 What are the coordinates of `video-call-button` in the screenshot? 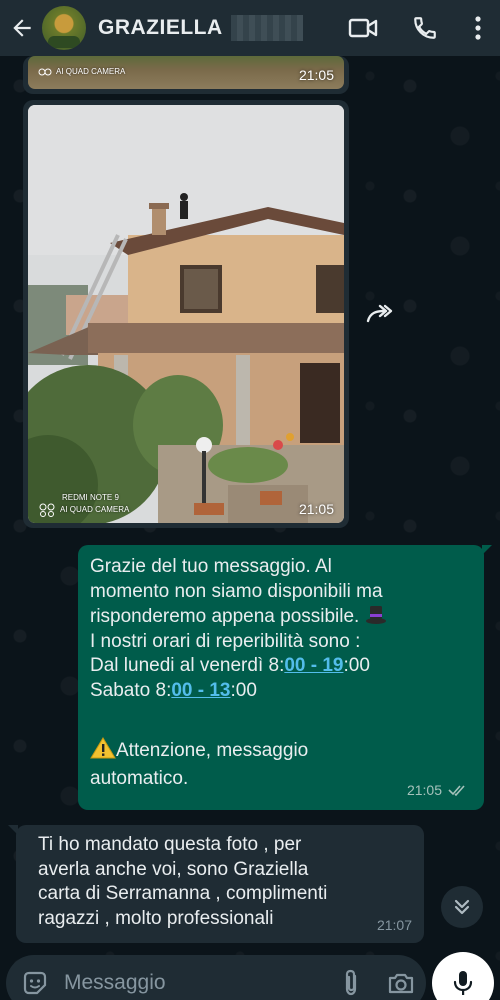 It's located at (363, 28).